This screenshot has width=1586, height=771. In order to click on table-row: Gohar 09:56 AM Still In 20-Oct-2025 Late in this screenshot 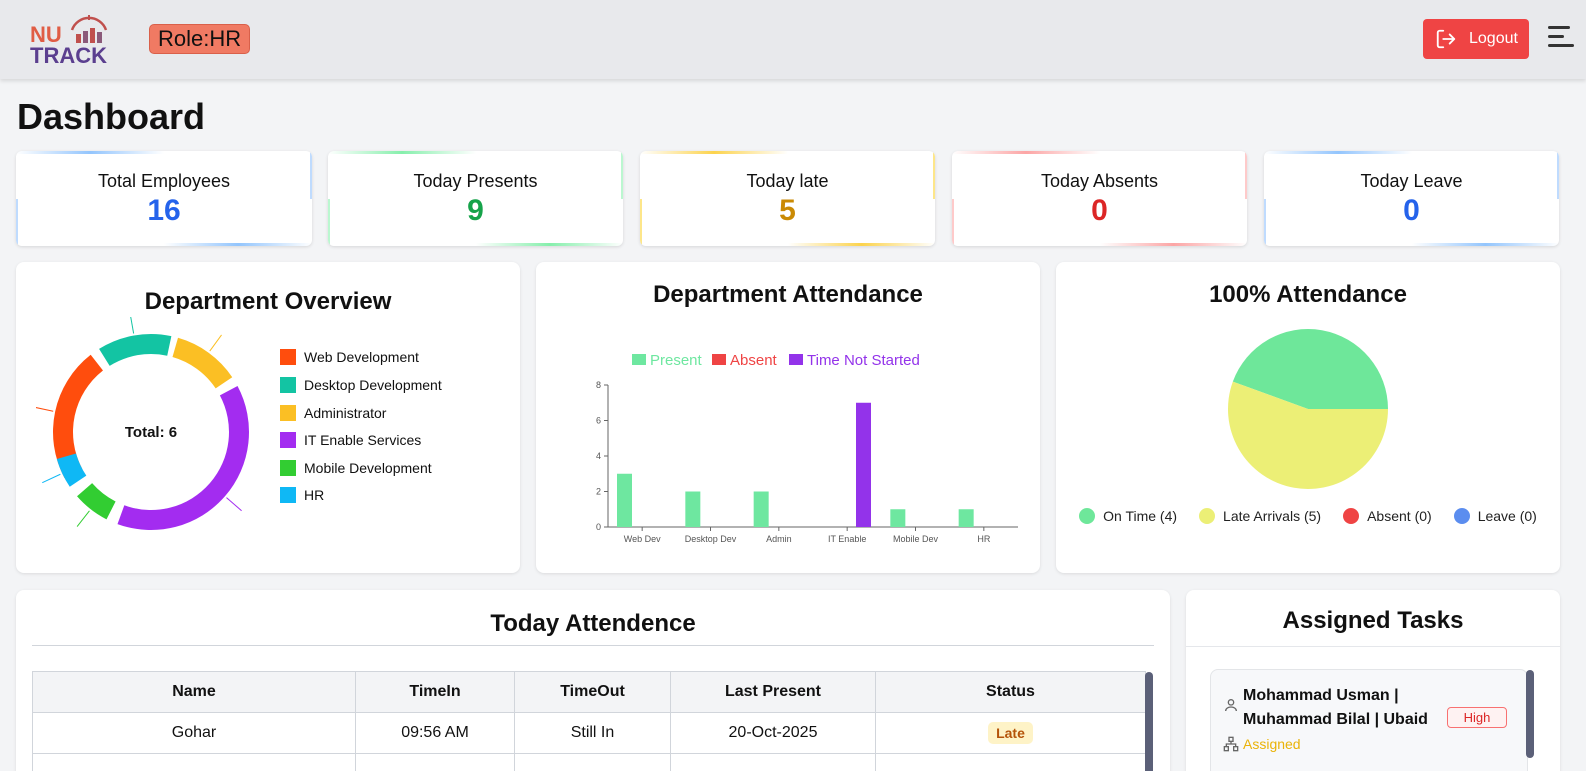, I will do `click(589, 733)`.